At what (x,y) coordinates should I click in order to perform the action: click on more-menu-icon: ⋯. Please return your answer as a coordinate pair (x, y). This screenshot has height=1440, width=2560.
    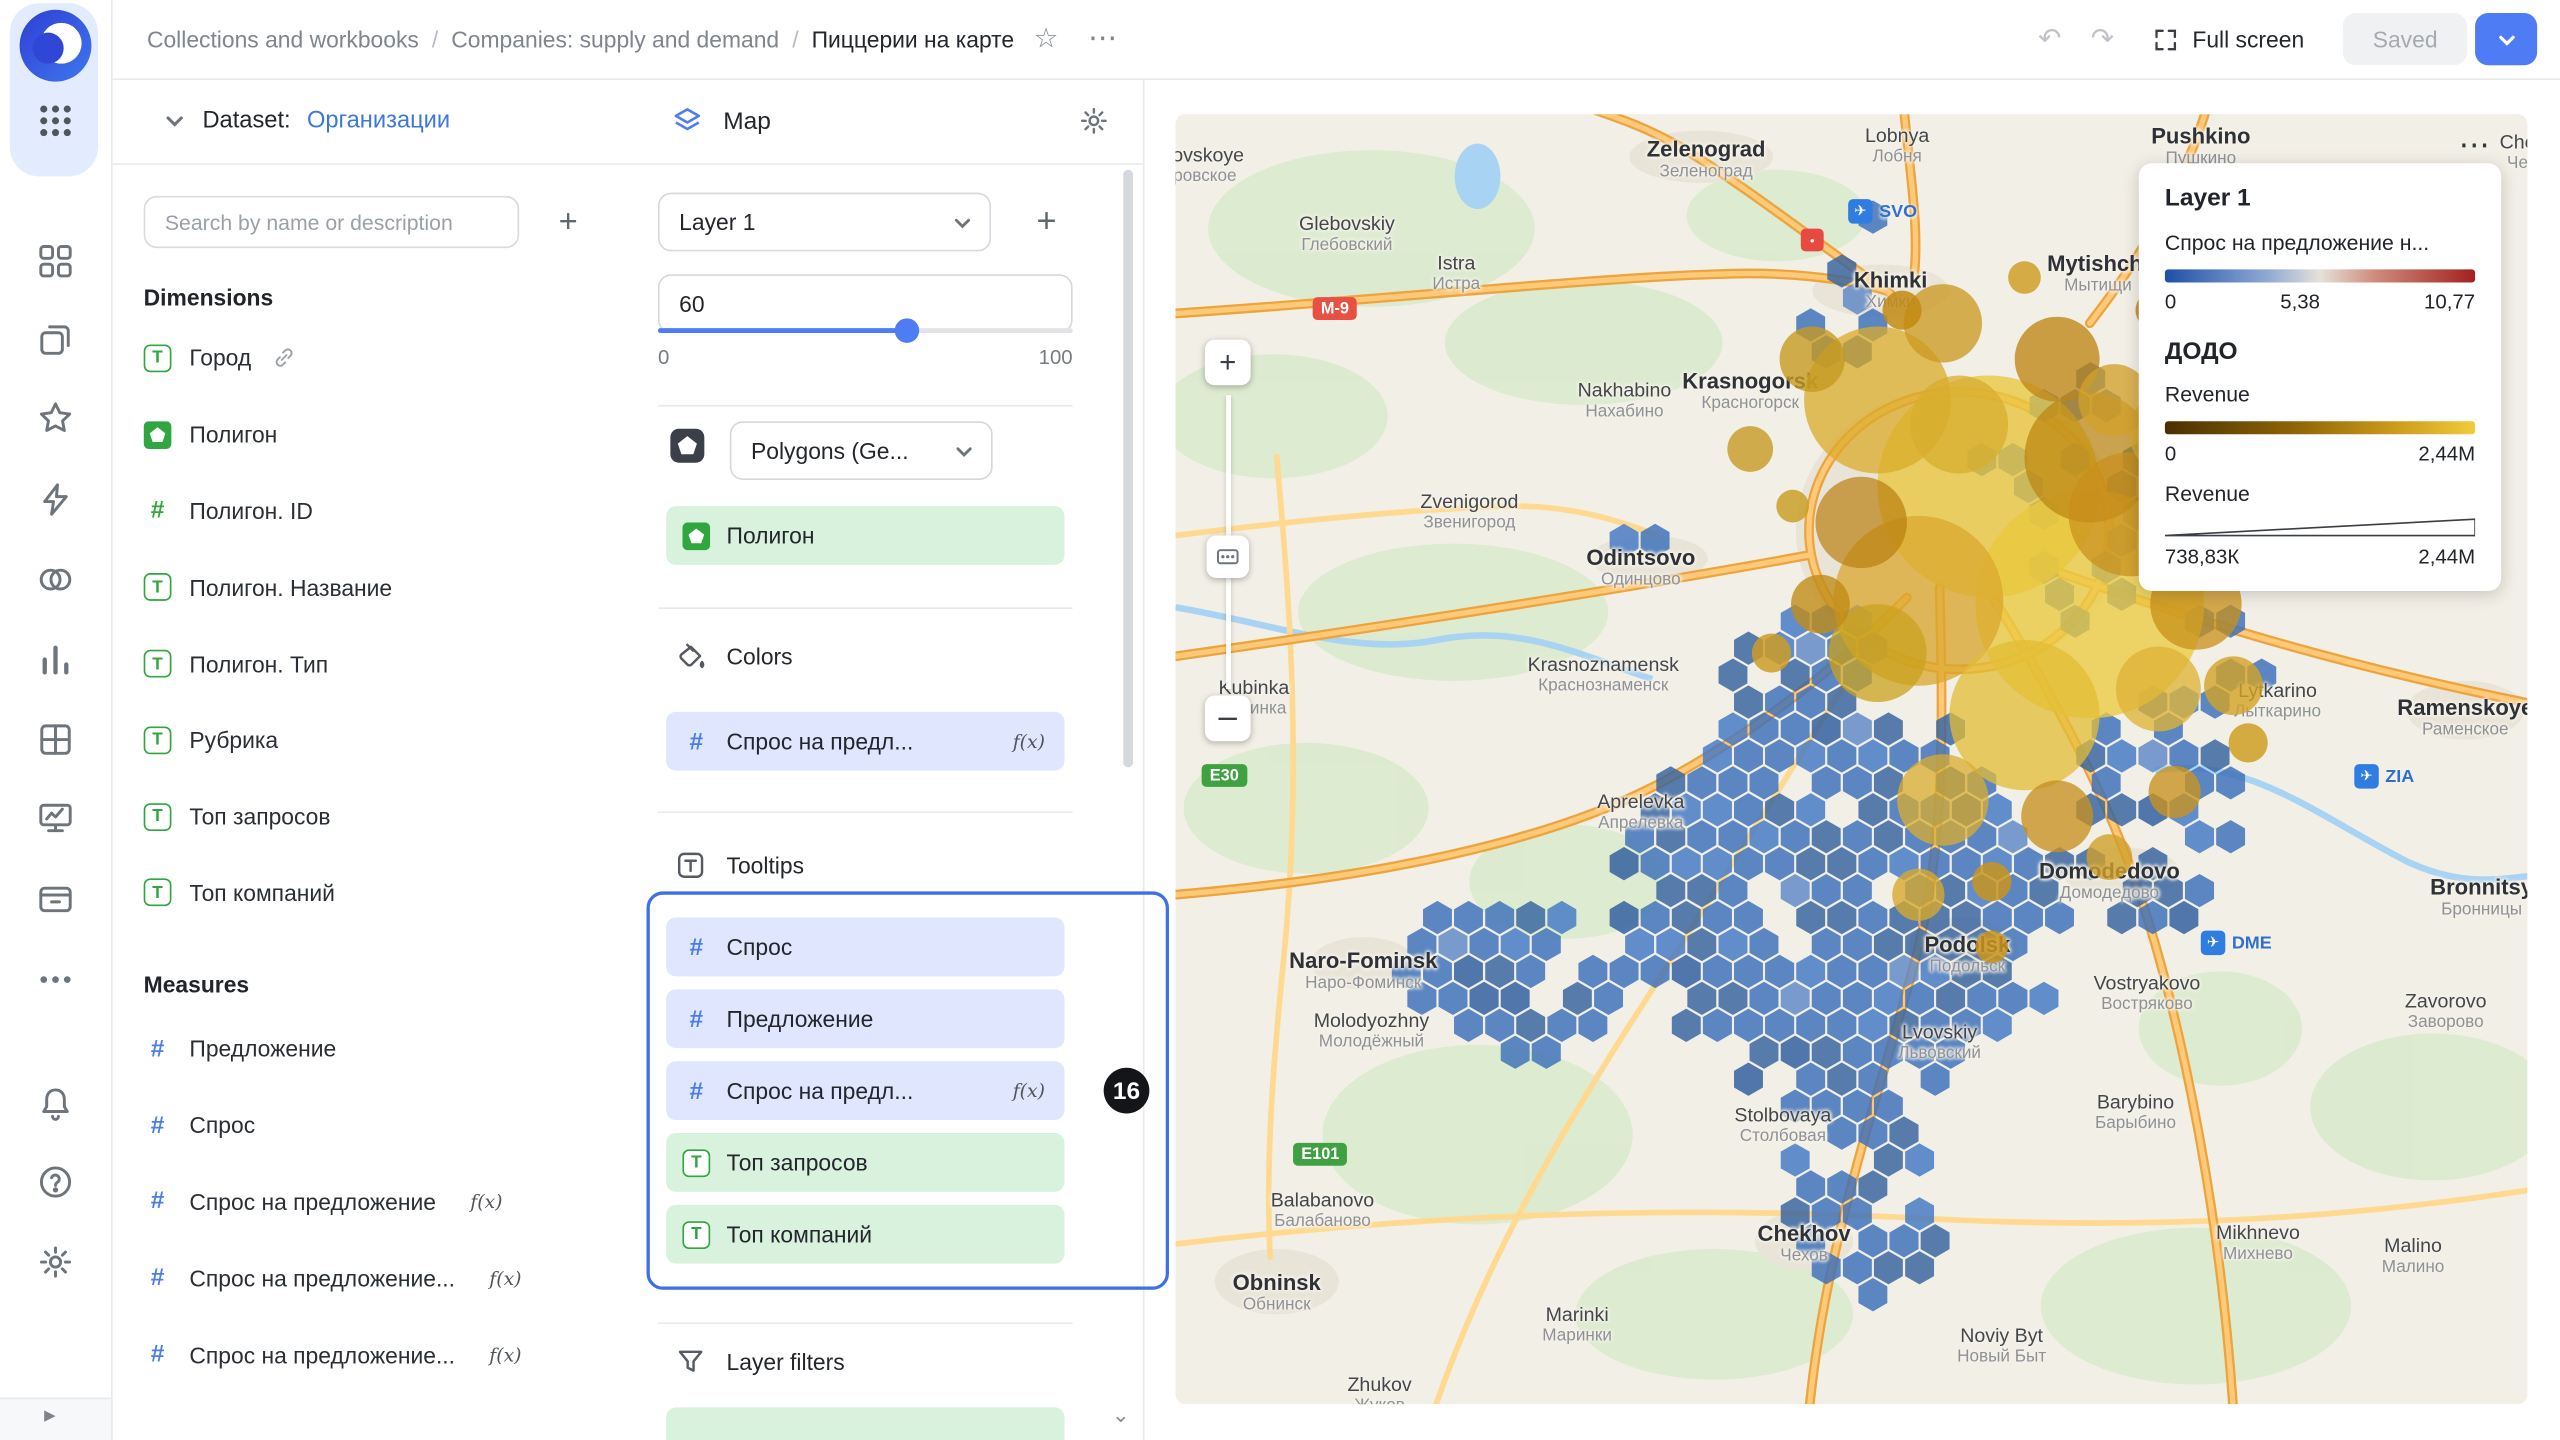
    Looking at the image, I should click on (1102, 38).